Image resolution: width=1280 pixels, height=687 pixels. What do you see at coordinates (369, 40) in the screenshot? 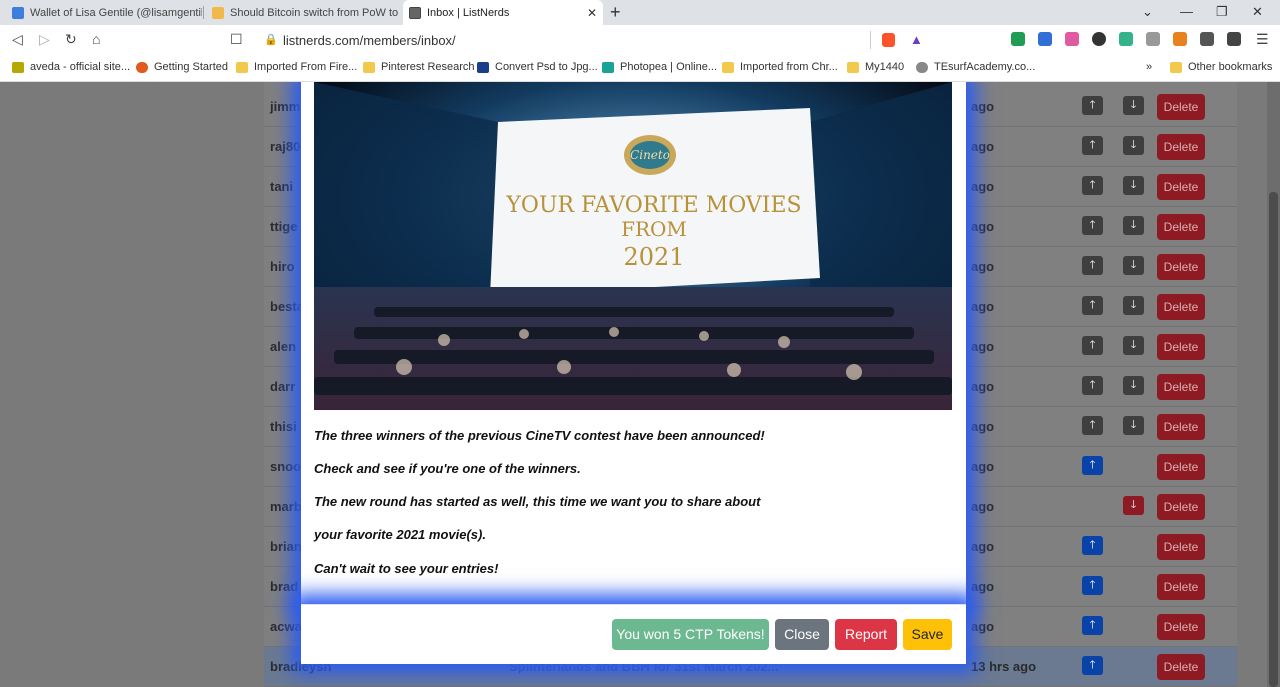
I see `url-text: listnerds.com/members/inbox/` at bounding box center [369, 40].